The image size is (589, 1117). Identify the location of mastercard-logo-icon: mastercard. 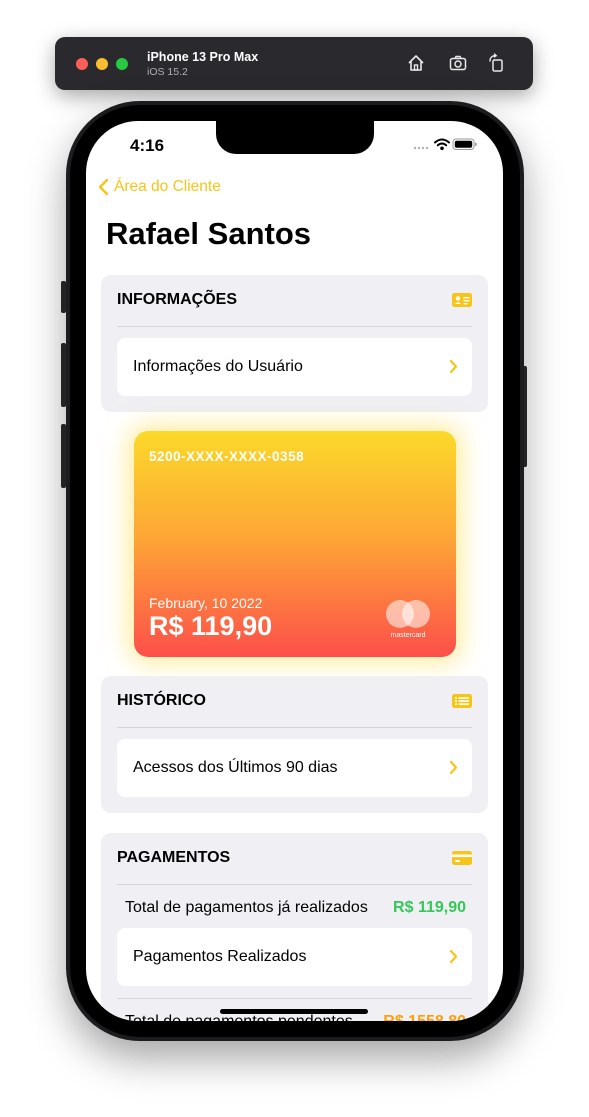
(408, 619).